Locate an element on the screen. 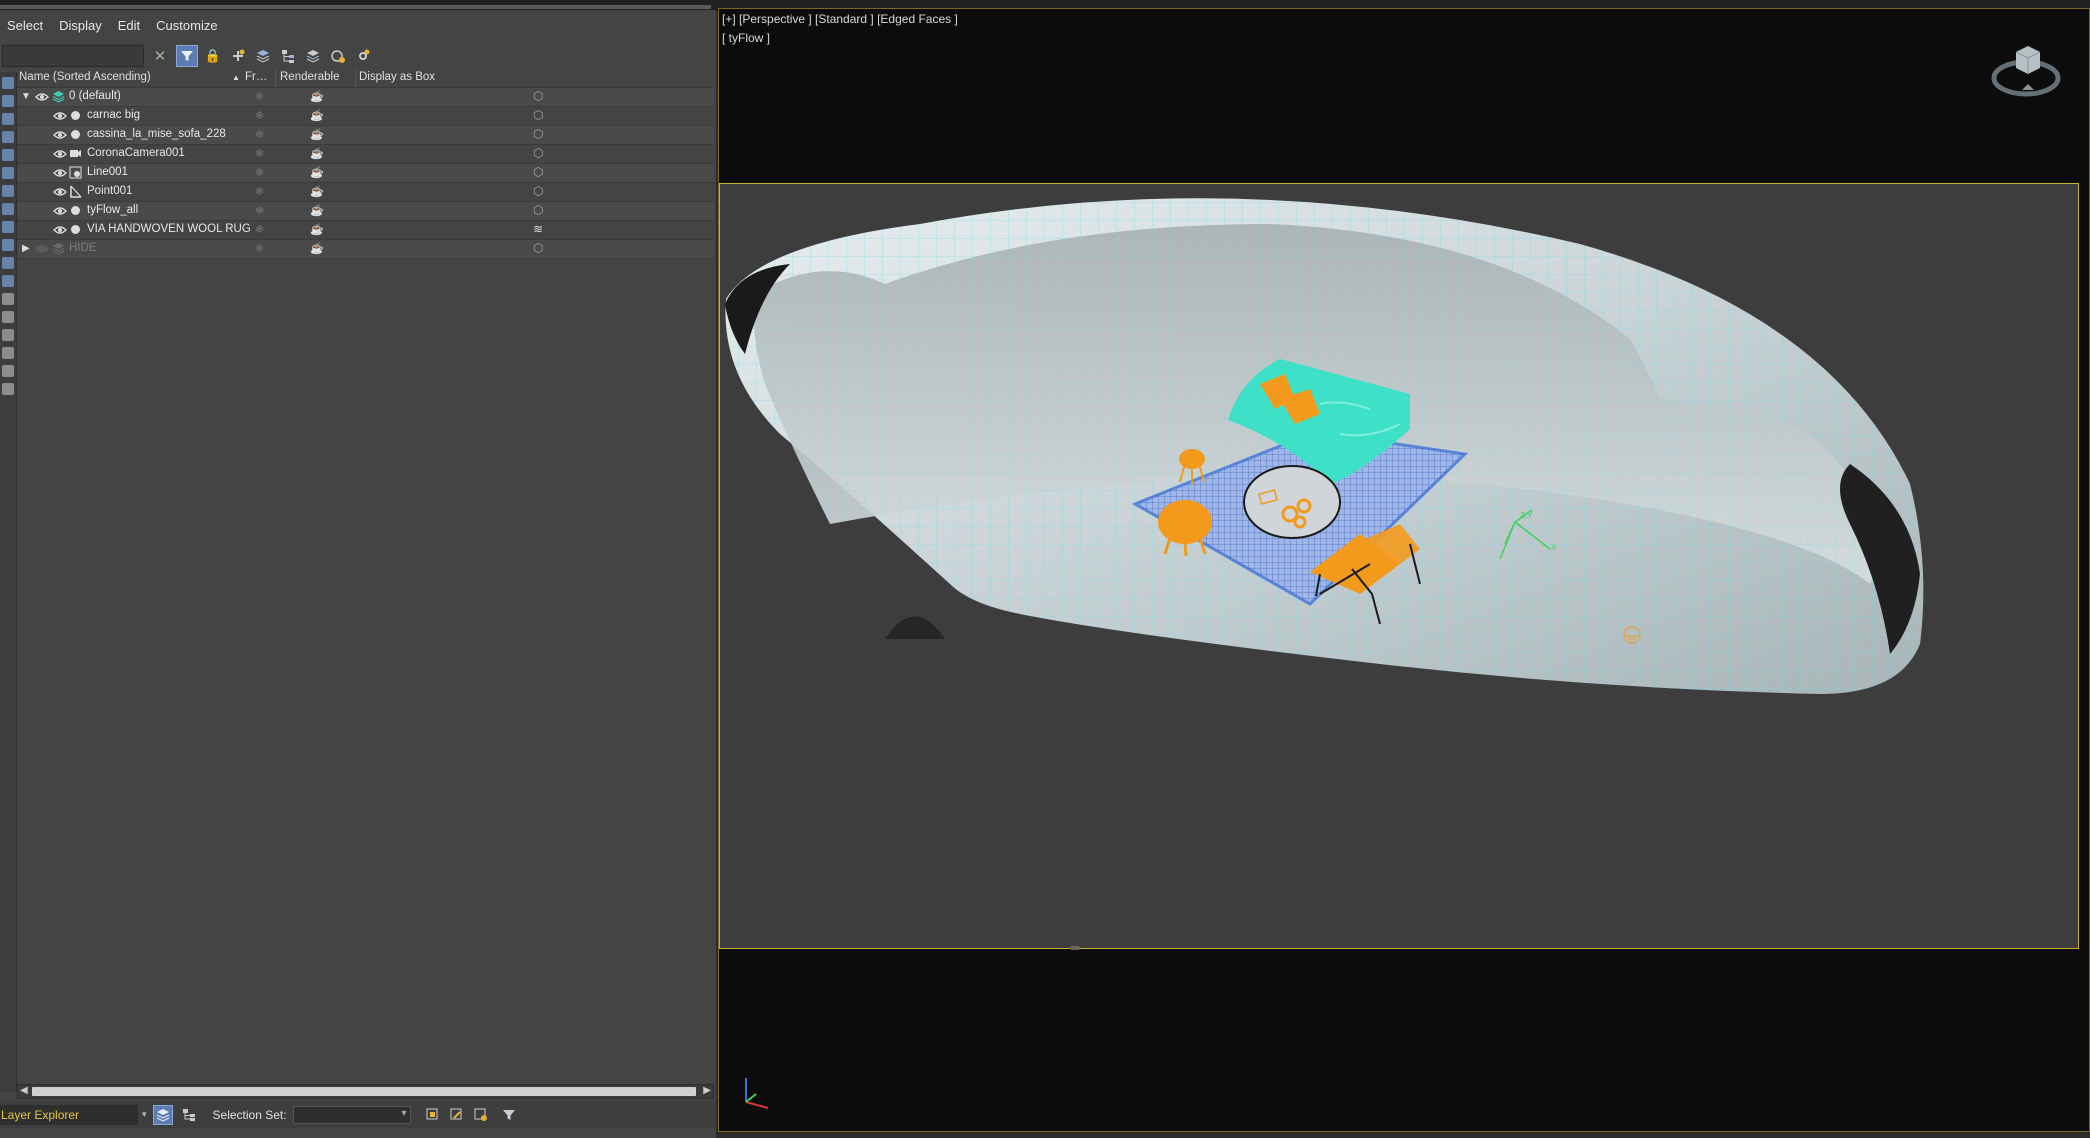 Image resolution: width=2090 pixels, height=1138 pixels. edit-selection-set-icon is located at coordinates (457, 1115).